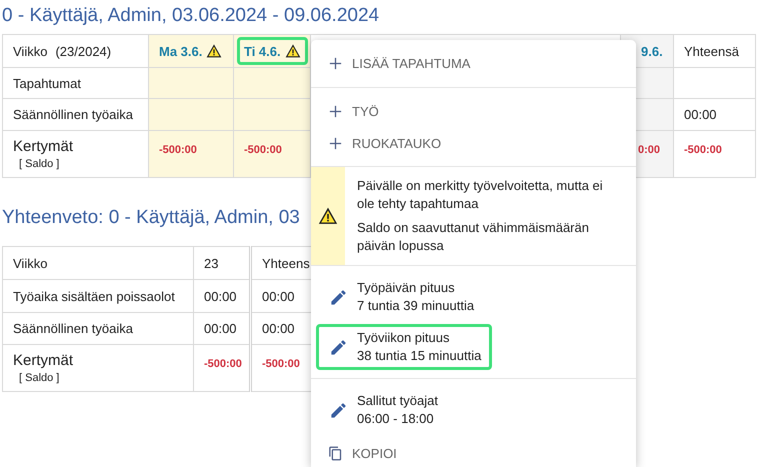  What do you see at coordinates (473, 143) in the screenshot?
I see `add-event-type-button: RUOKATAUKO` at bounding box center [473, 143].